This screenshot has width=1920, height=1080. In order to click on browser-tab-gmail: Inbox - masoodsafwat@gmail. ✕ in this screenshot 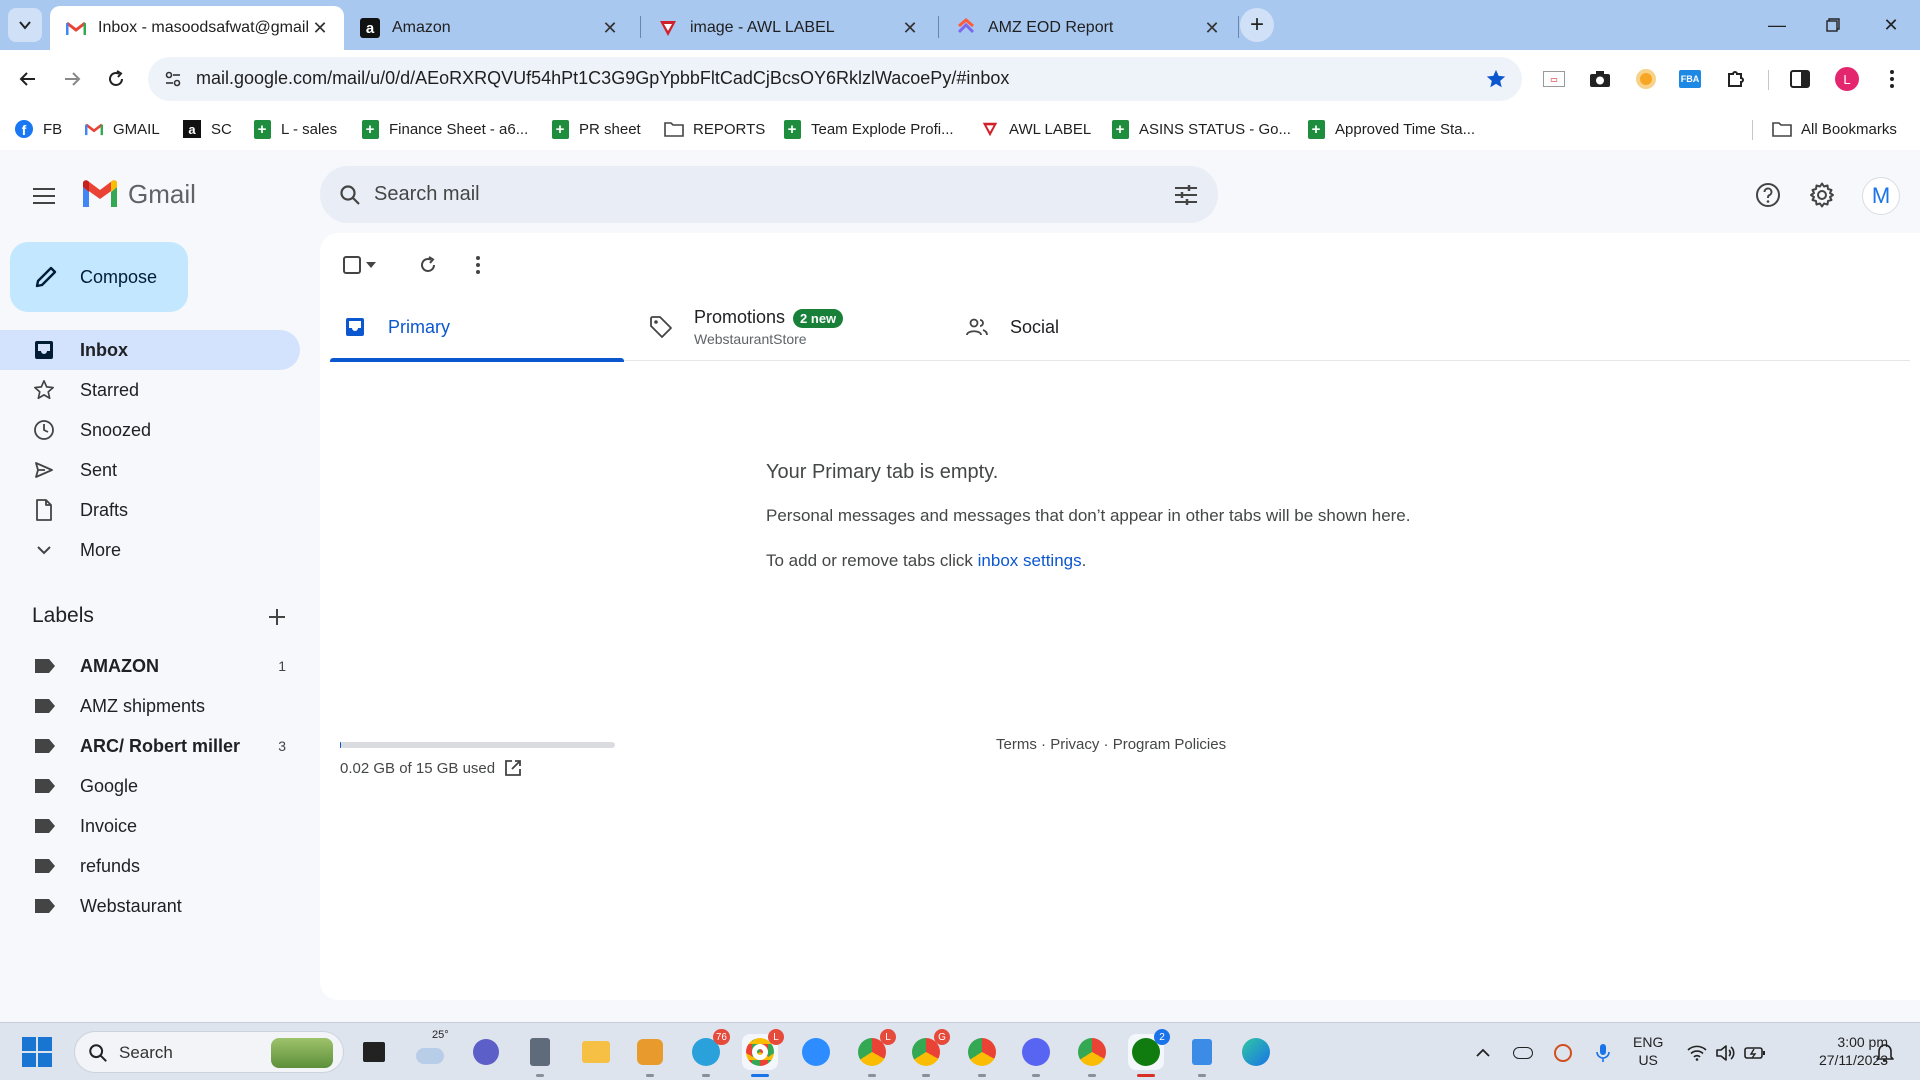, I will do `click(197, 28)`.